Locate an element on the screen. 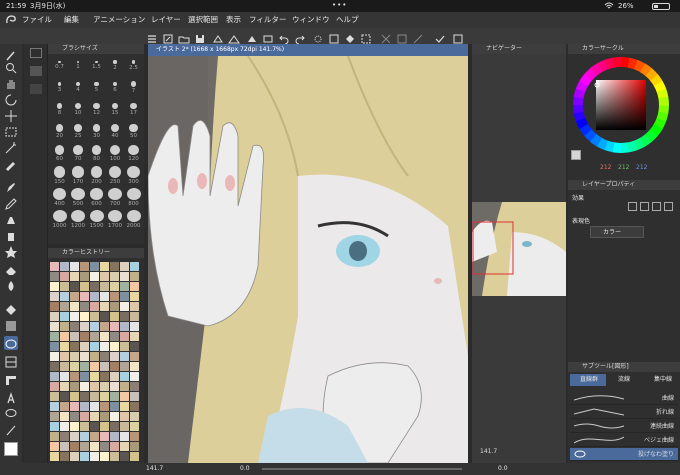  pen-tool-icon is located at coordinates (11, 187).